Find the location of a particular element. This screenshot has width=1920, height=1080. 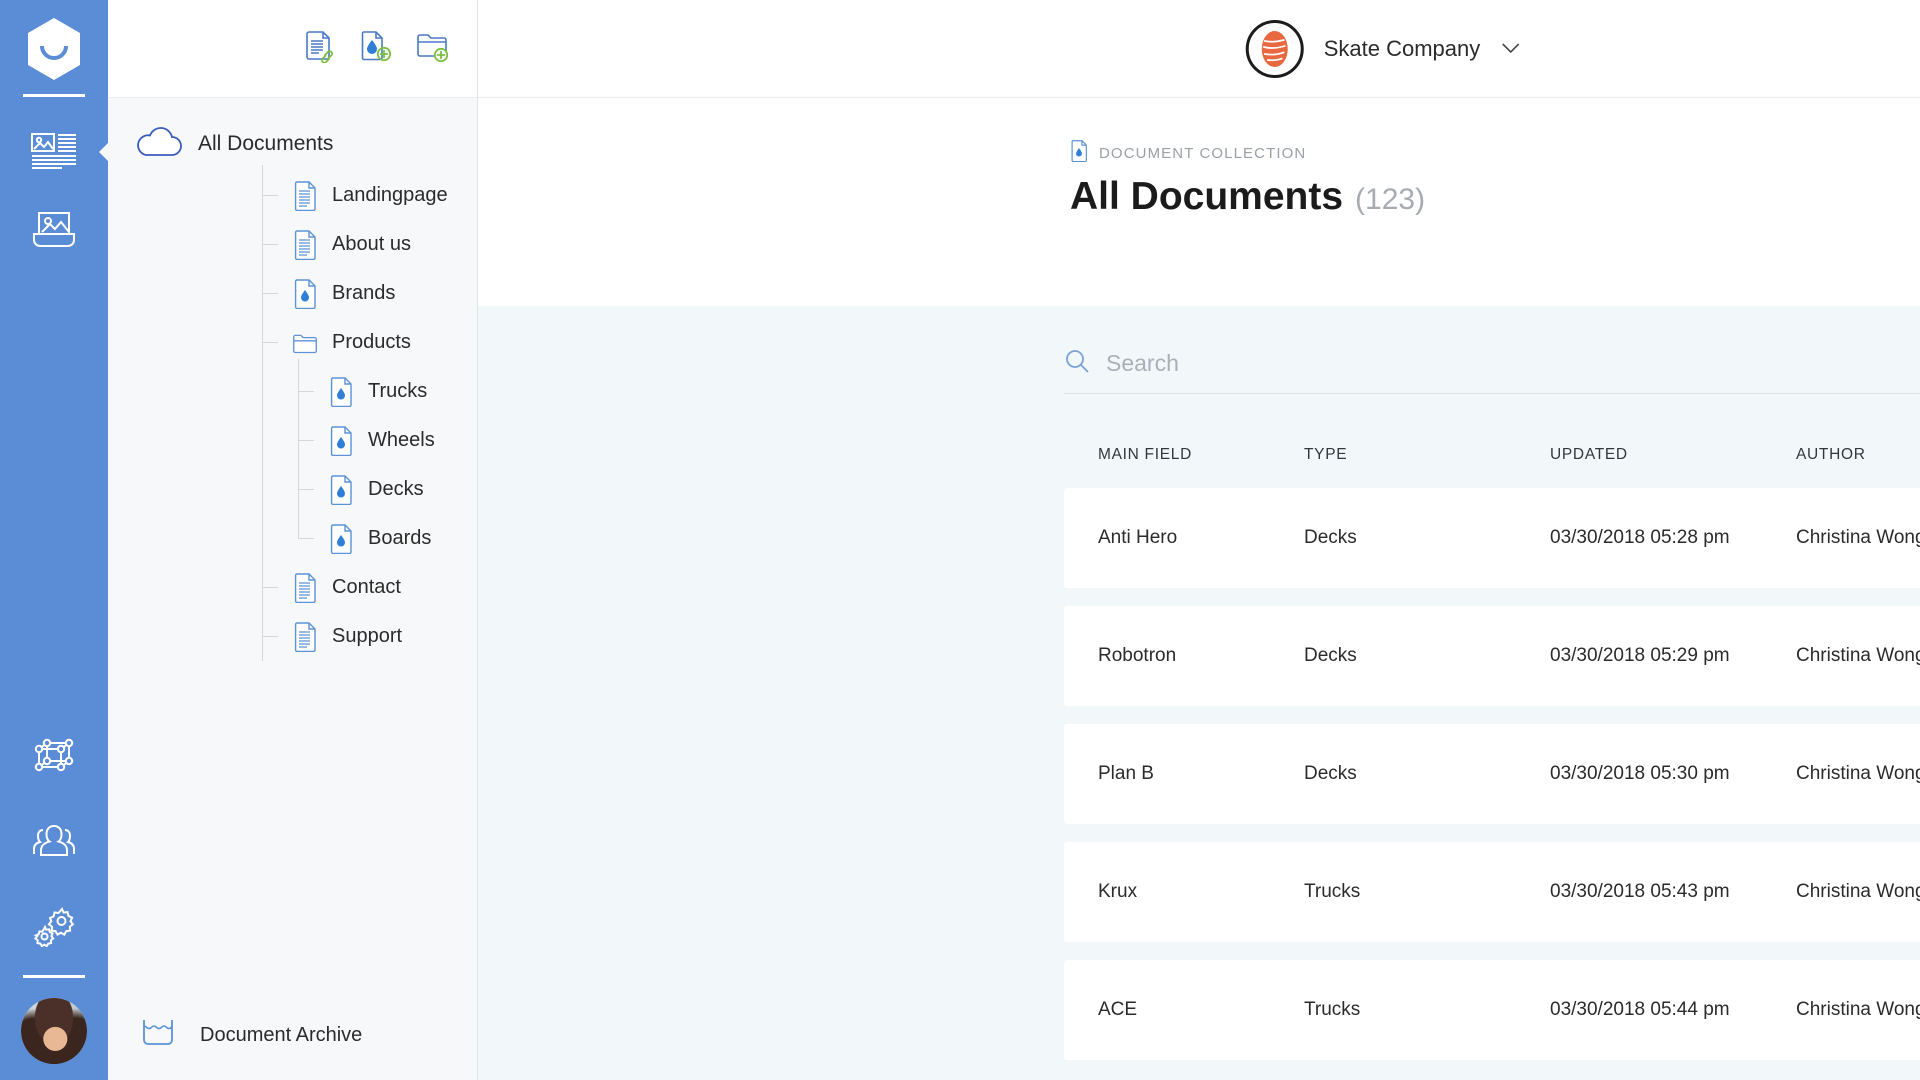

page-title: All Documents (123) is located at coordinates (1495, 197).